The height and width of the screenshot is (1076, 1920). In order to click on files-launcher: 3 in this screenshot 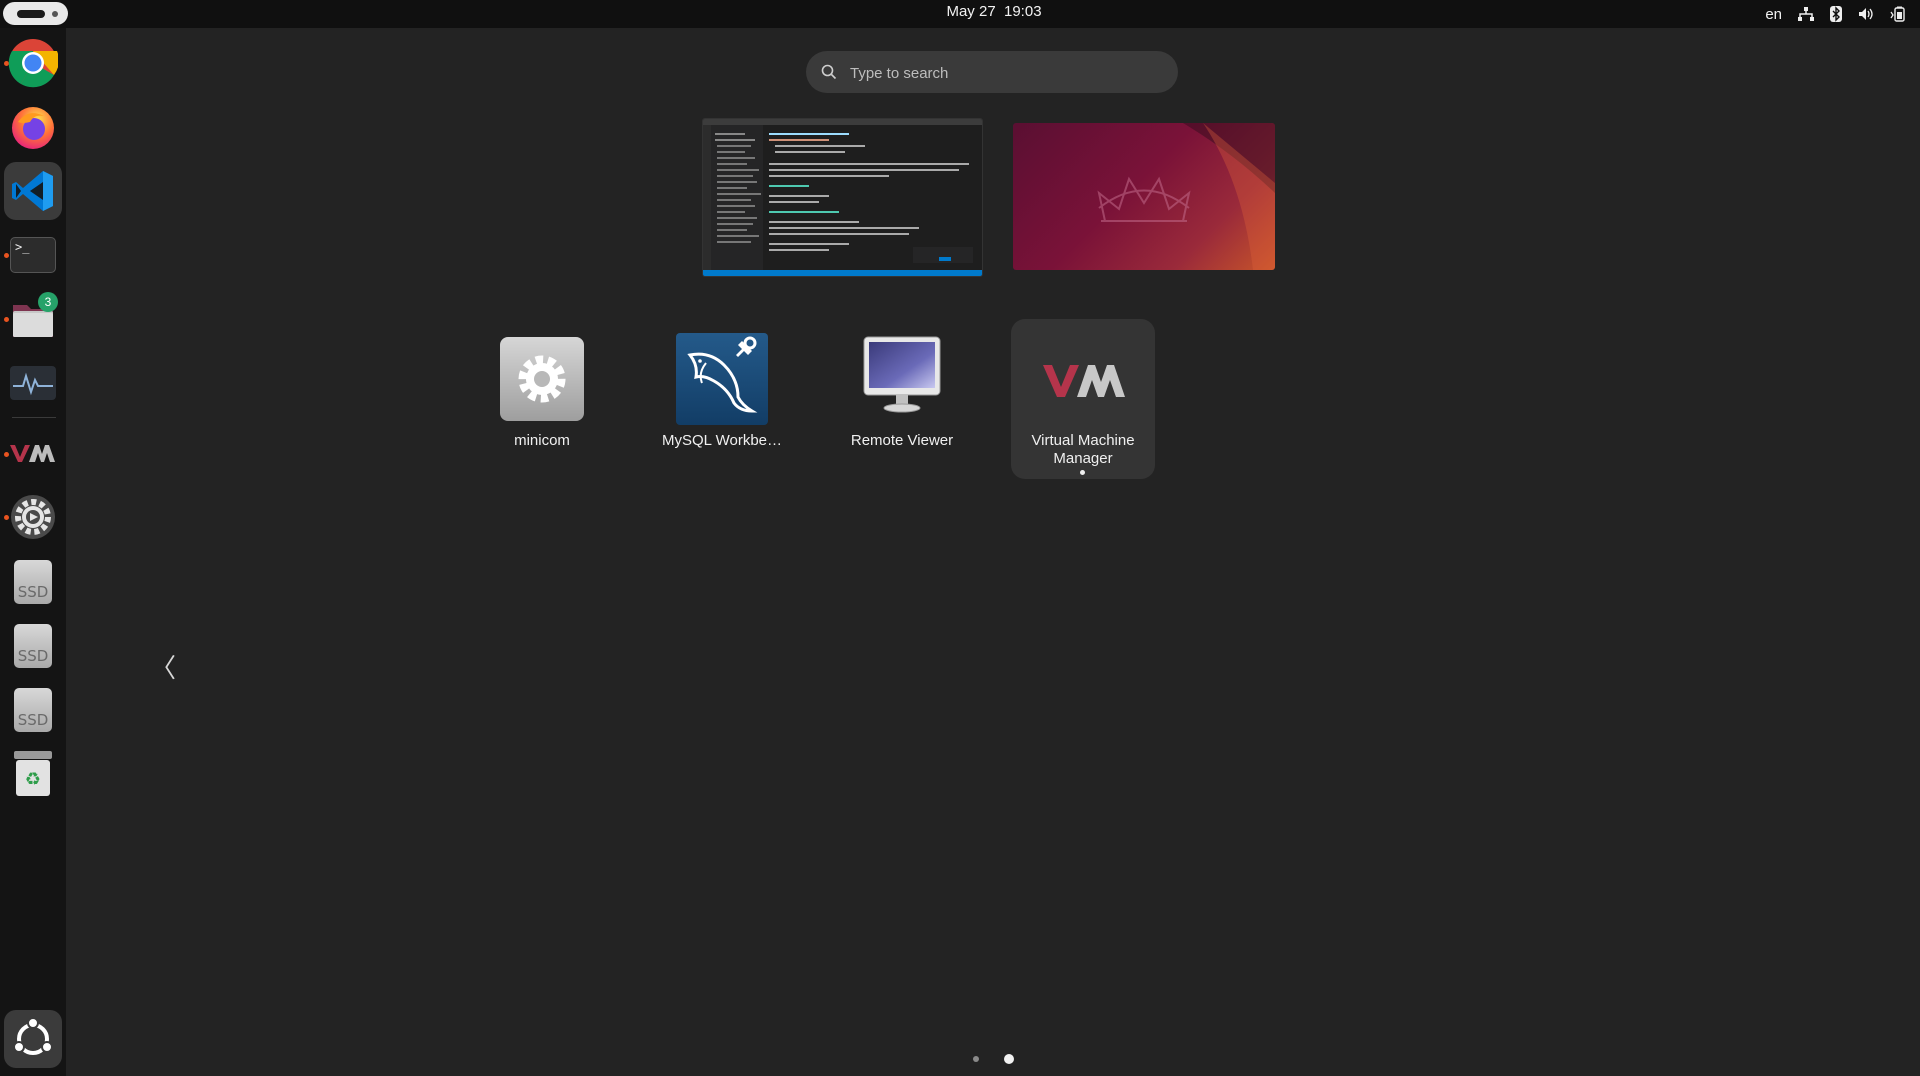, I will do `click(33, 319)`.